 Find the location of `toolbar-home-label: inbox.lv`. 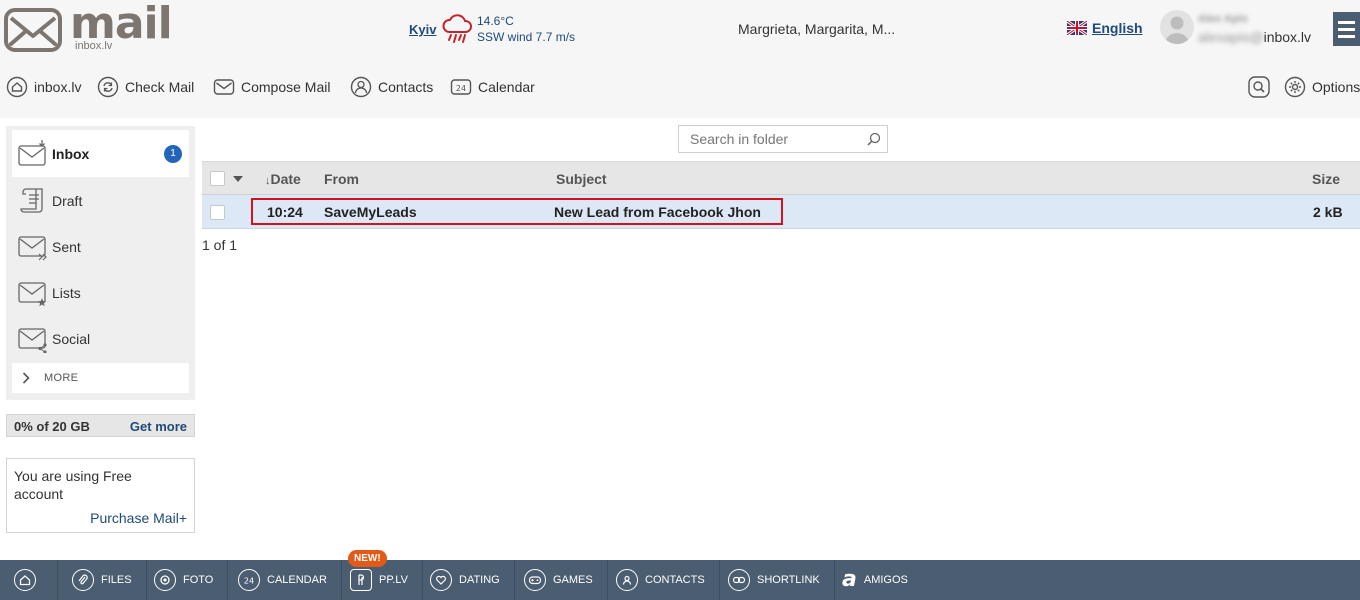

toolbar-home-label: inbox.lv is located at coordinates (58, 87).